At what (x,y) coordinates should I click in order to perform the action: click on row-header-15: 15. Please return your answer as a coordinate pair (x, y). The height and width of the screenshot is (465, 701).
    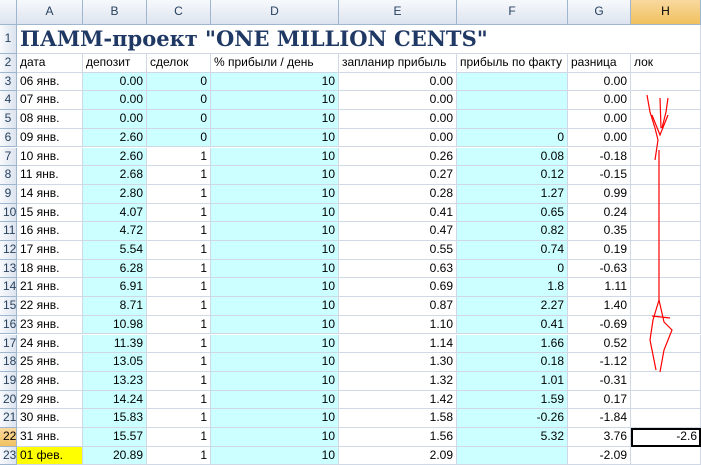
    Looking at the image, I should click on (8, 306).